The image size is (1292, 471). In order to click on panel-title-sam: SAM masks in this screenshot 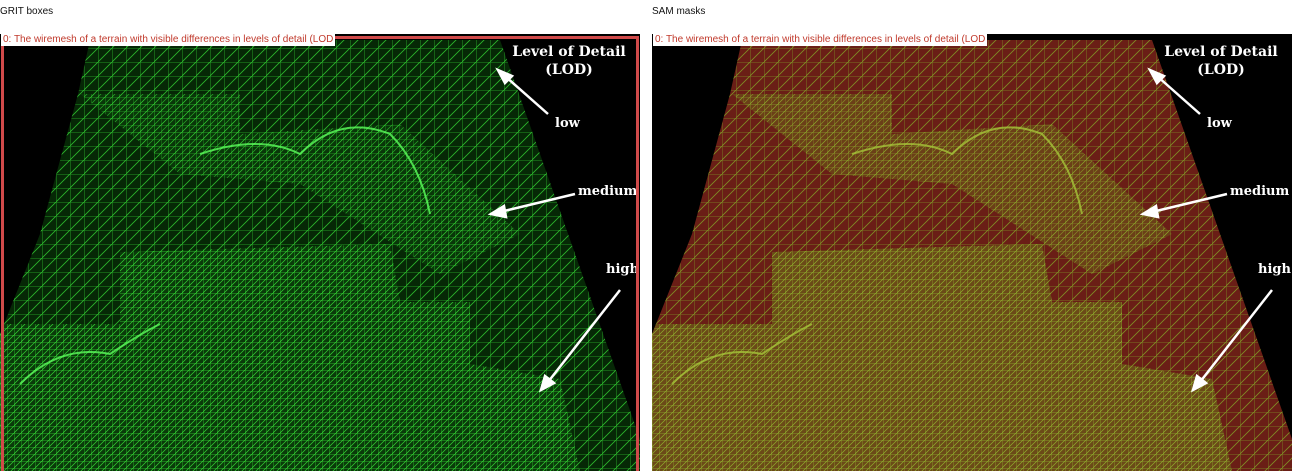, I will do `click(679, 11)`.